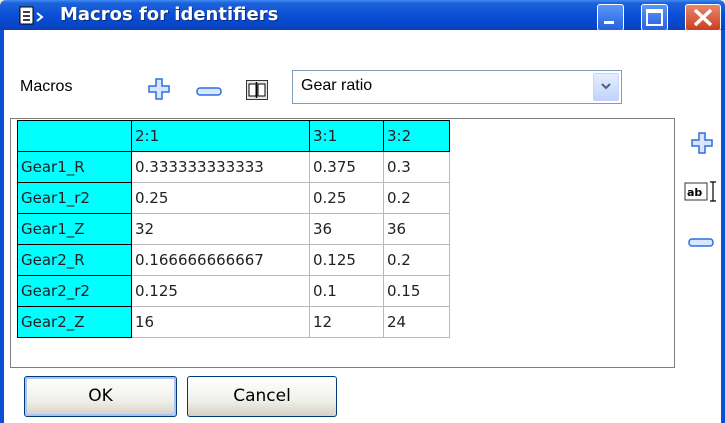 This screenshot has width=725, height=423. Describe the element at coordinates (457, 87) in the screenshot. I see `macro-select: Gear ratio` at that location.